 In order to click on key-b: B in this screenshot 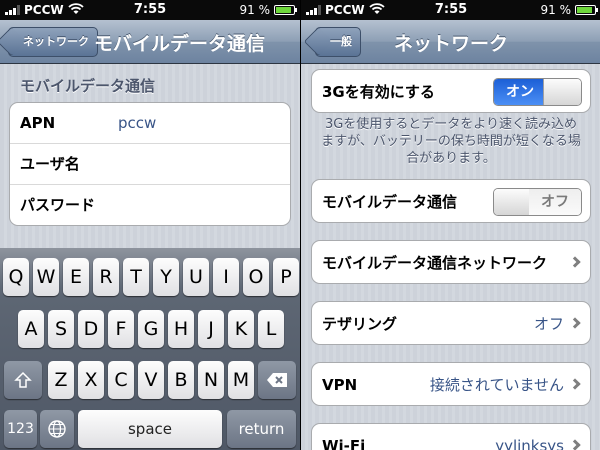, I will do `click(181, 380)`.